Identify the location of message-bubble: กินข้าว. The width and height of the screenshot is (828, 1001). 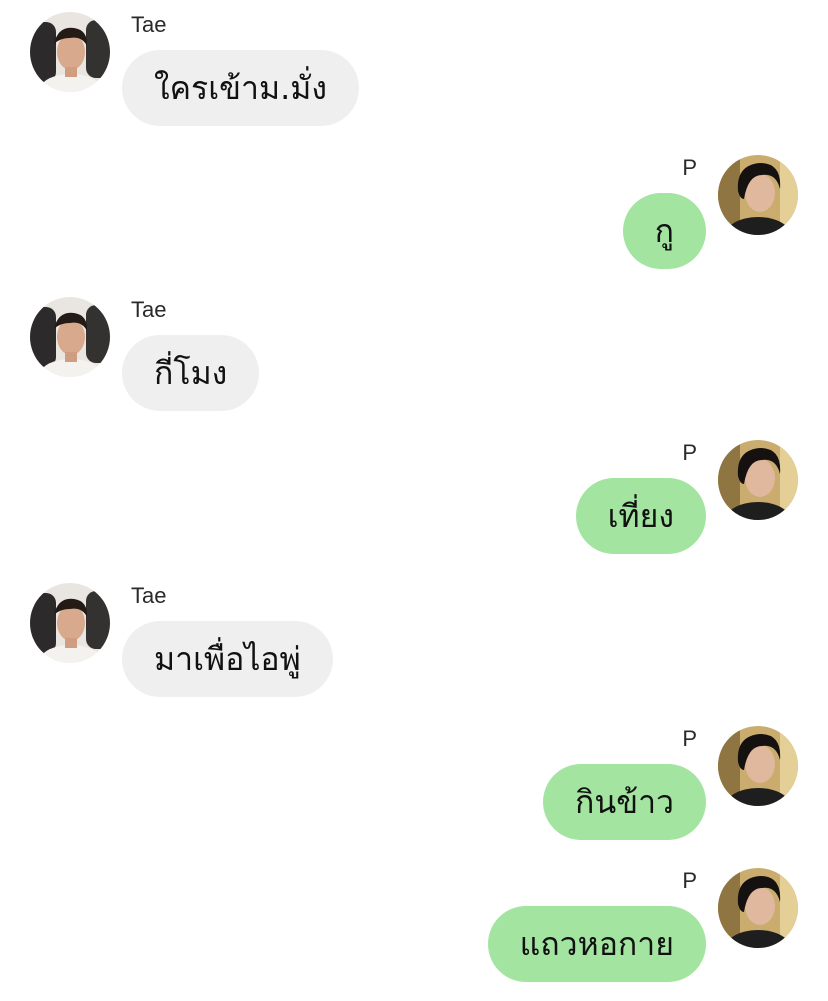
(624, 802).